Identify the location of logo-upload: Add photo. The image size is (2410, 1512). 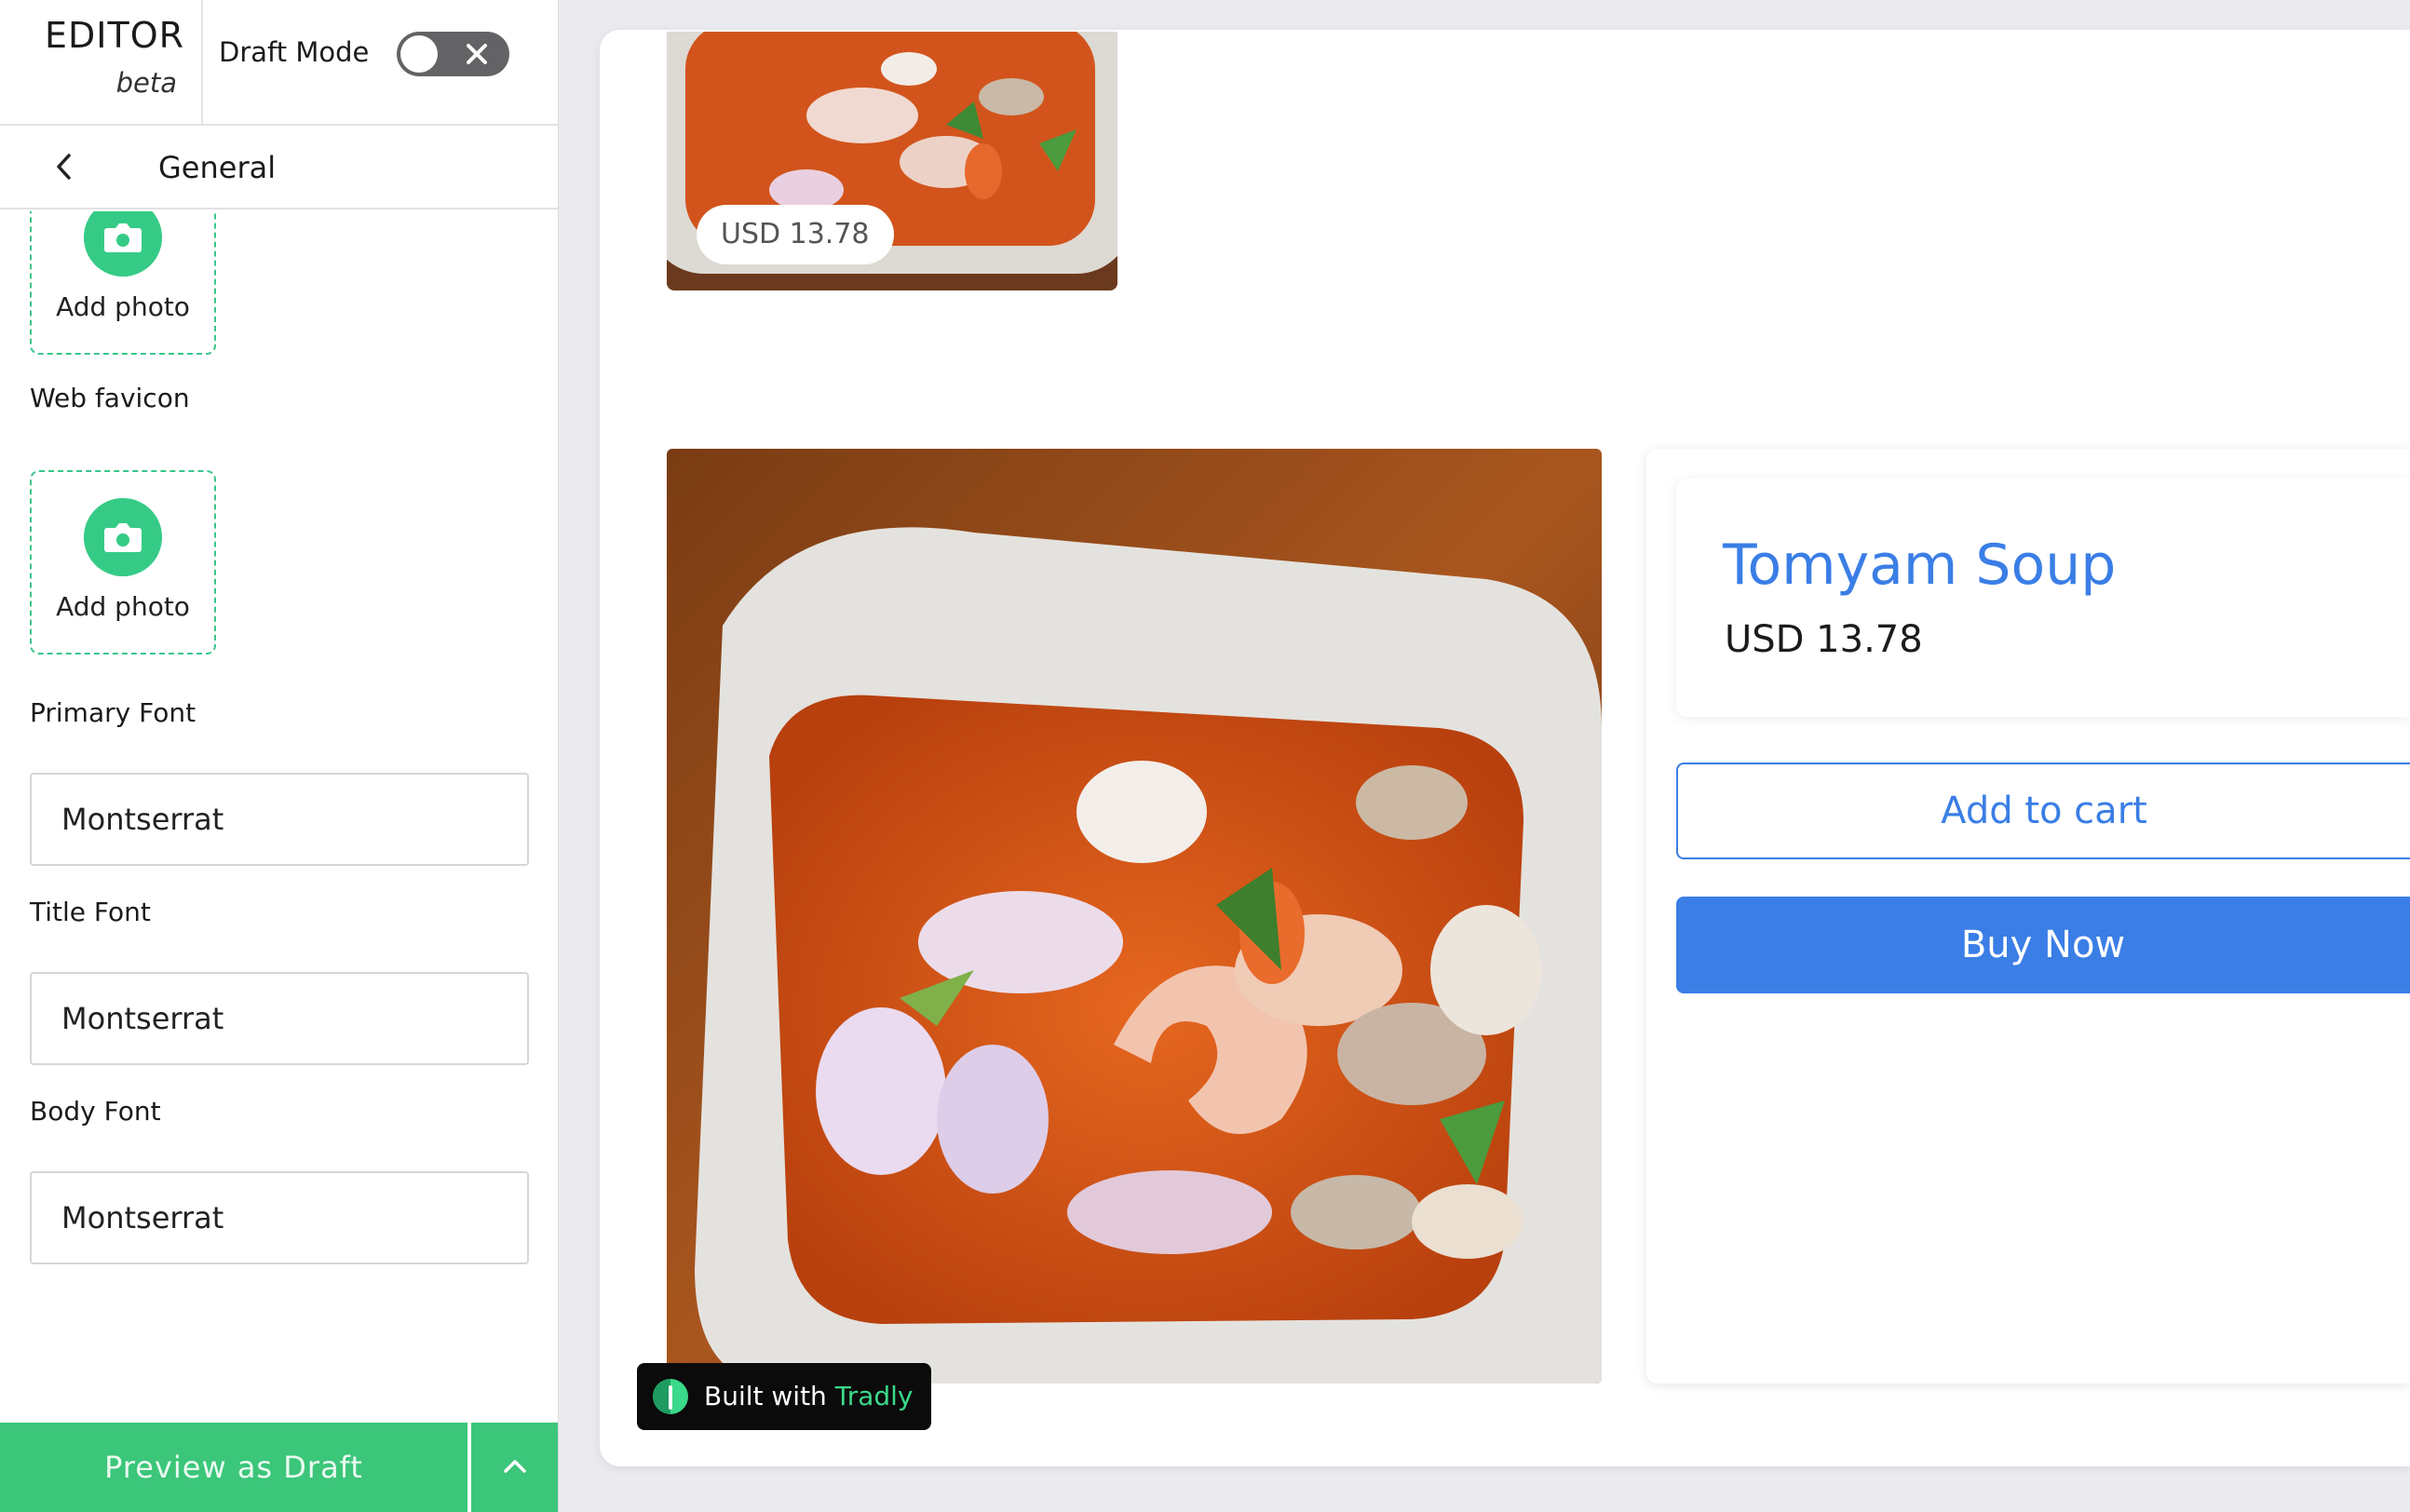
(123, 283).